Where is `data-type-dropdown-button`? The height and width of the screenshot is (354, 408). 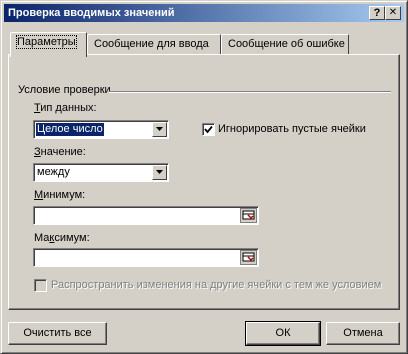 data-type-dropdown-button is located at coordinates (159, 129).